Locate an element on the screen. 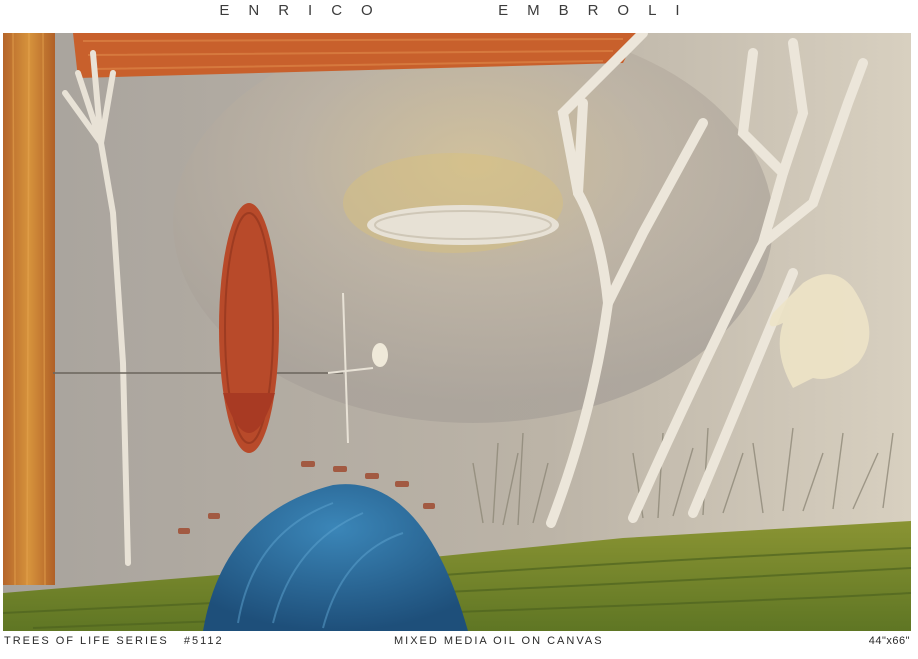 This screenshot has height=659, width=918. artist-last-name: EMBROLI is located at coordinates (598, 10).